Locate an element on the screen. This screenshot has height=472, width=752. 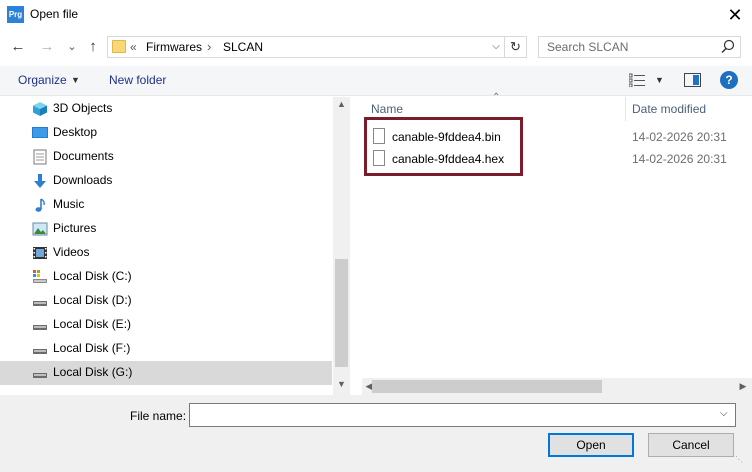
folder-icon is located at coordinates (119, 46).